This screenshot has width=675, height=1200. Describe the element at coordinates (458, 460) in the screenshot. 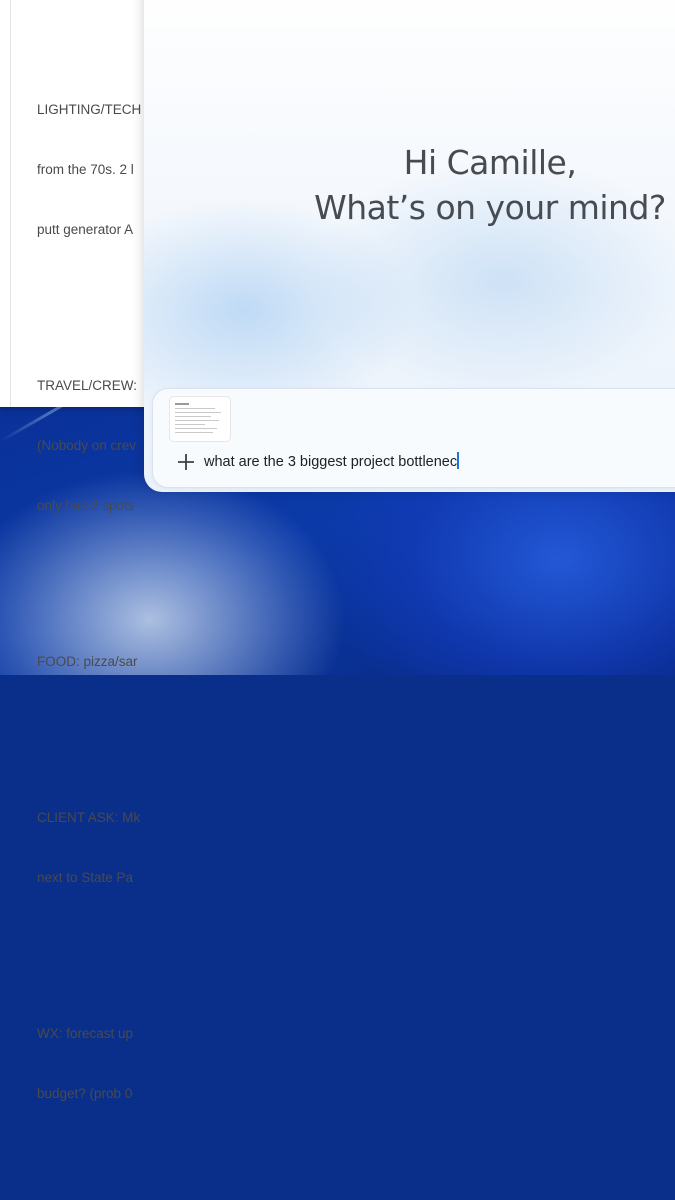

I see `text-caret` at that location.